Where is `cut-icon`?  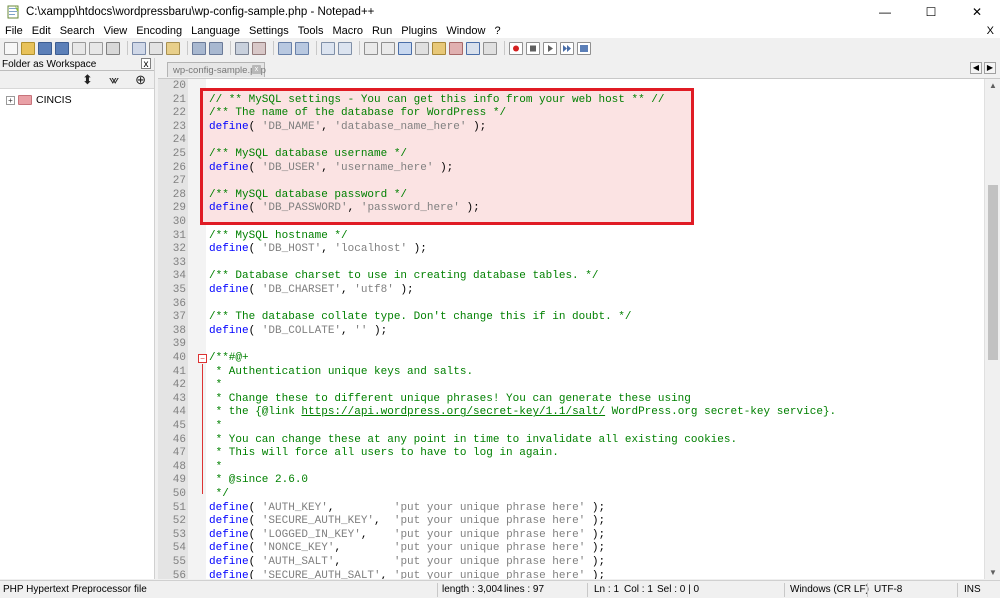 cut-icon is located at coordinates (139, 48).